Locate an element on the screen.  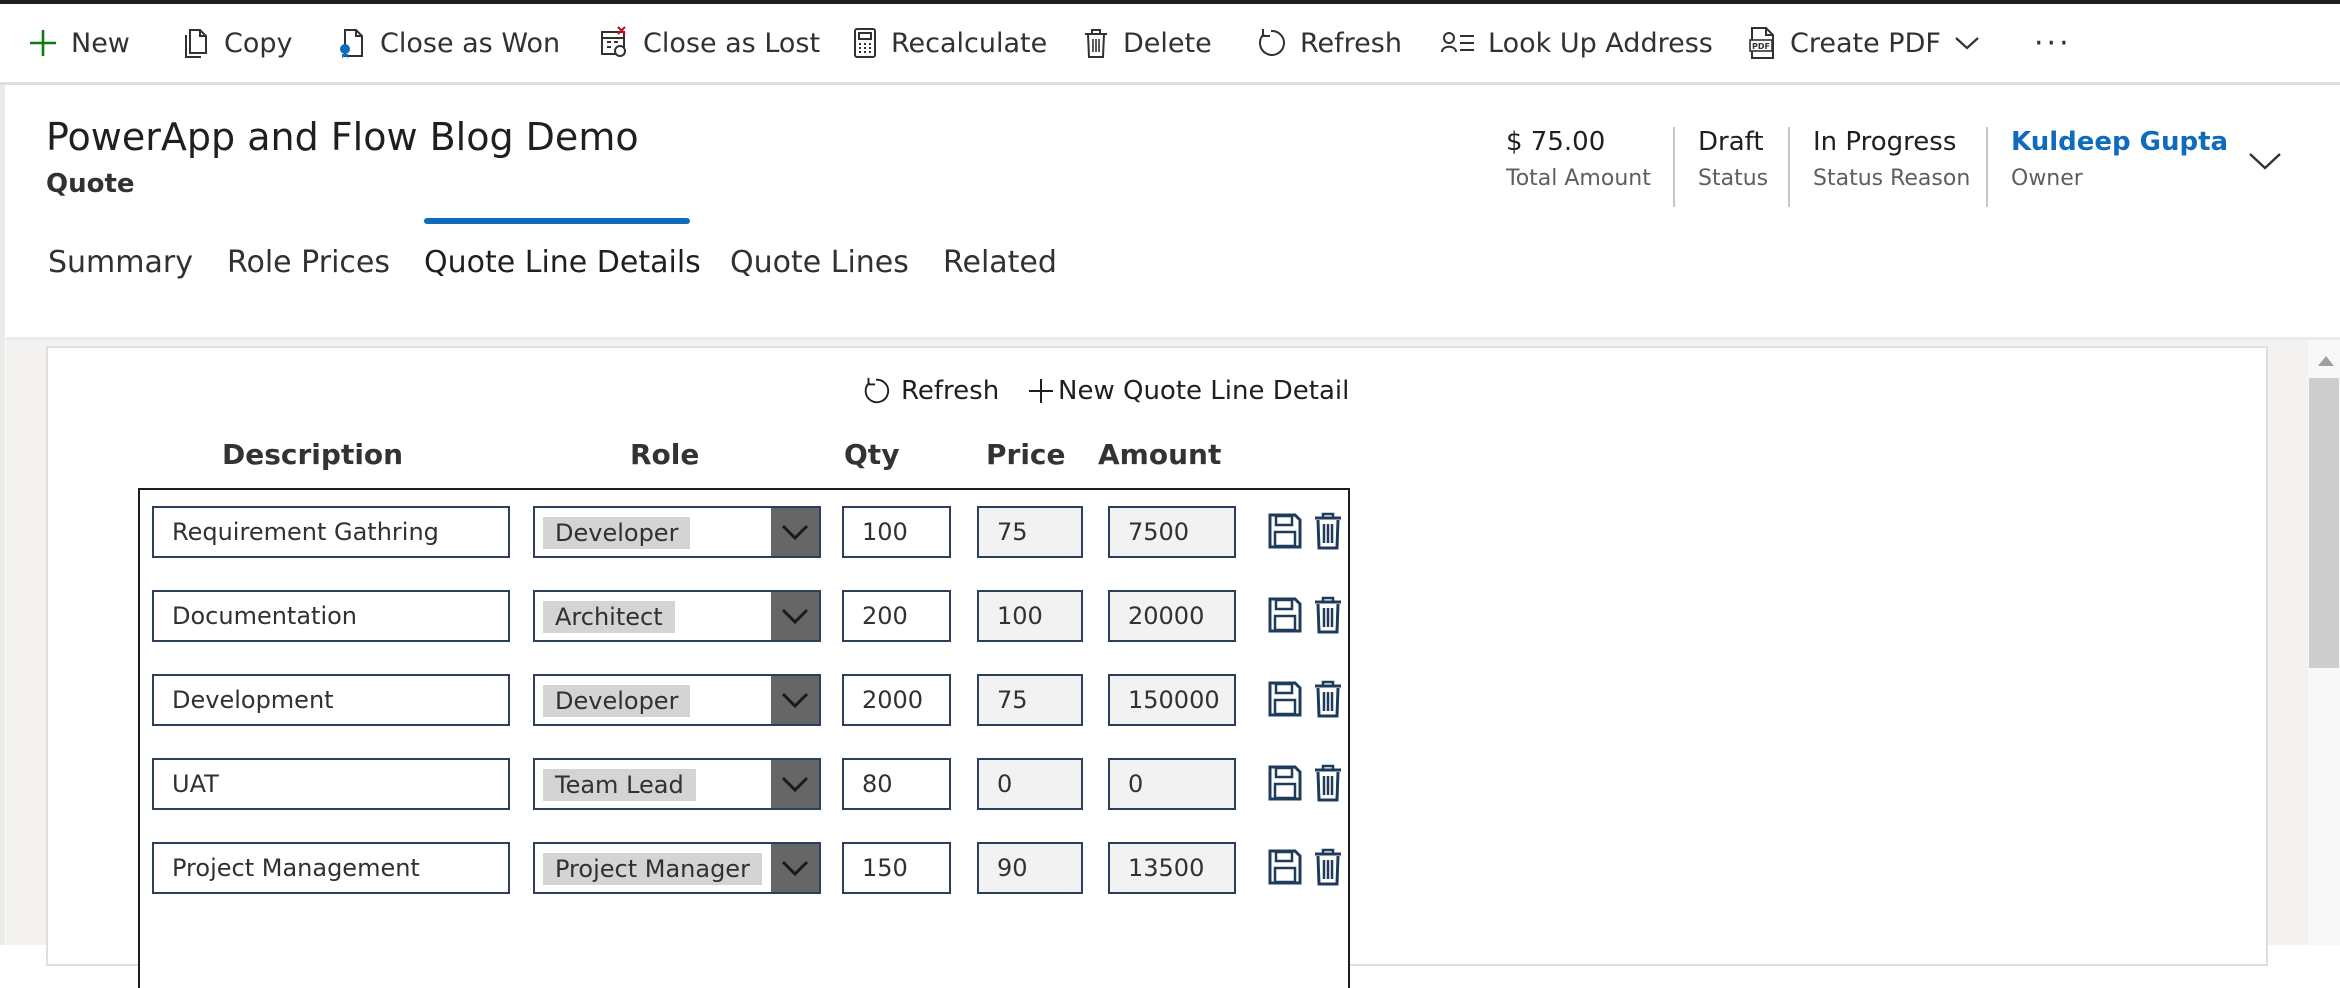
tab-related: Related is located at coordinates (1000, 262).